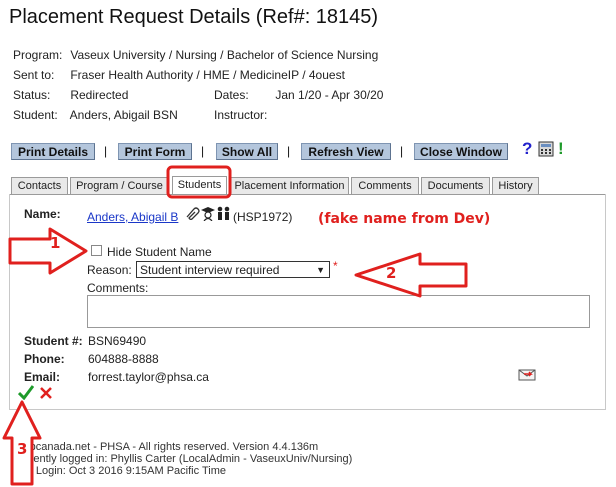 Image resolution: width=616 pixels, height=487 pixels. Describe the element at coordinates (48, 251) in the screenshot. I see `arrow-1-icon` at that location.